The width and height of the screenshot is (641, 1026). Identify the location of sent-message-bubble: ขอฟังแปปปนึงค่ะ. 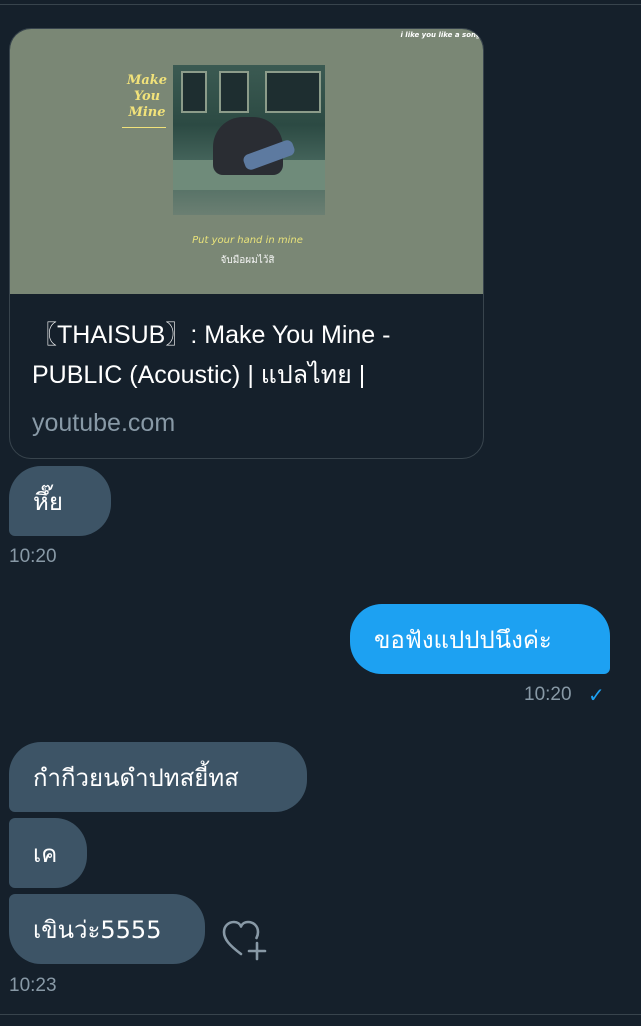
(480, 639).